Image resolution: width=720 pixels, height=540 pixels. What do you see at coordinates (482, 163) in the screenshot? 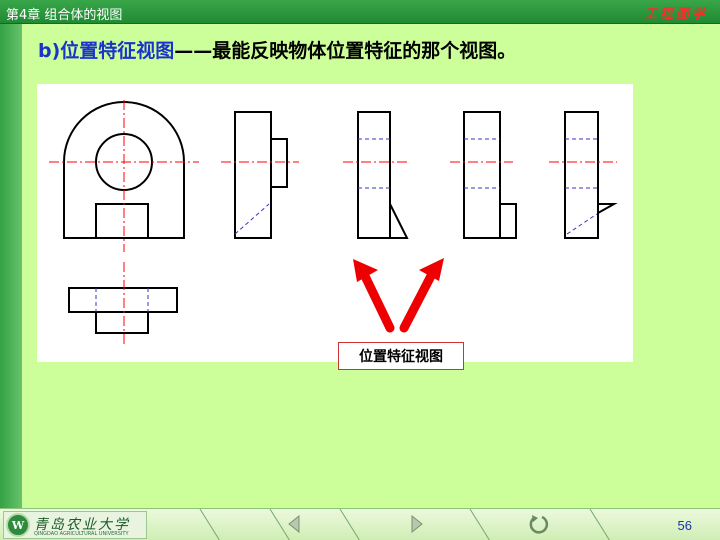
I see `side-view-3-hidden` at bounding box center [482, 163].